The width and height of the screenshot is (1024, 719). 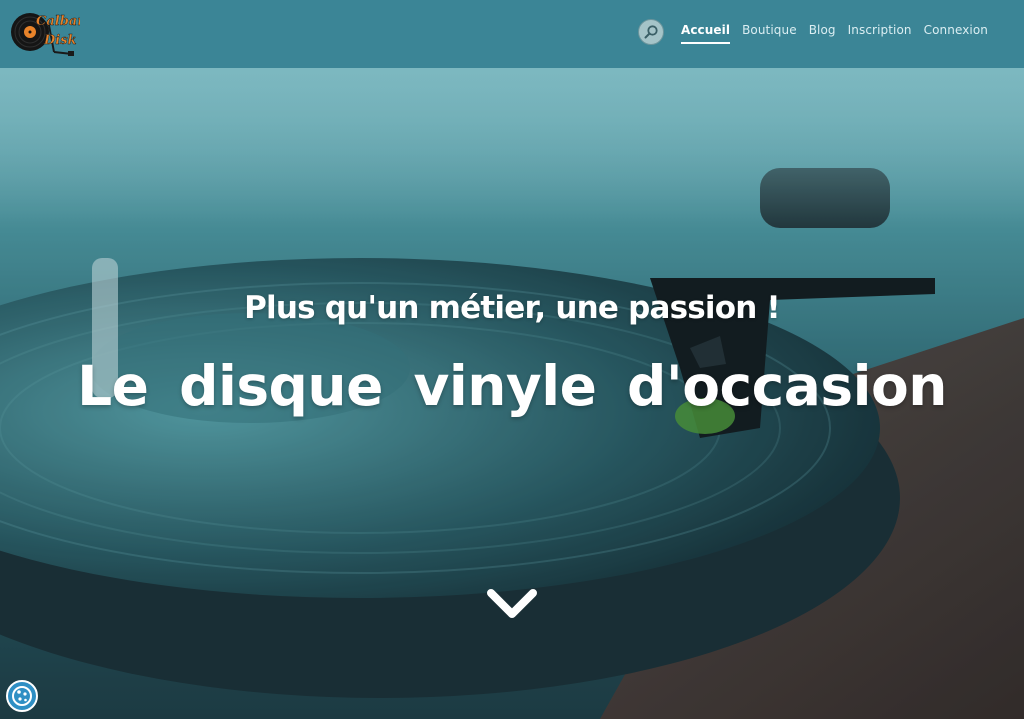 I want to click on logo-text-line2: Disk, so click(x=60, y=40).